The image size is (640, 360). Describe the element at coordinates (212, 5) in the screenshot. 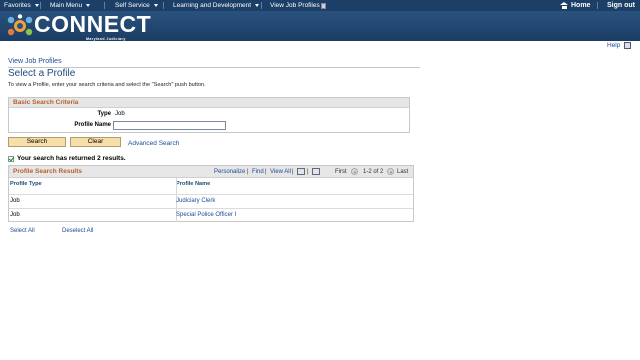

I see `menu-learning-label: Learning and Development` at that location.